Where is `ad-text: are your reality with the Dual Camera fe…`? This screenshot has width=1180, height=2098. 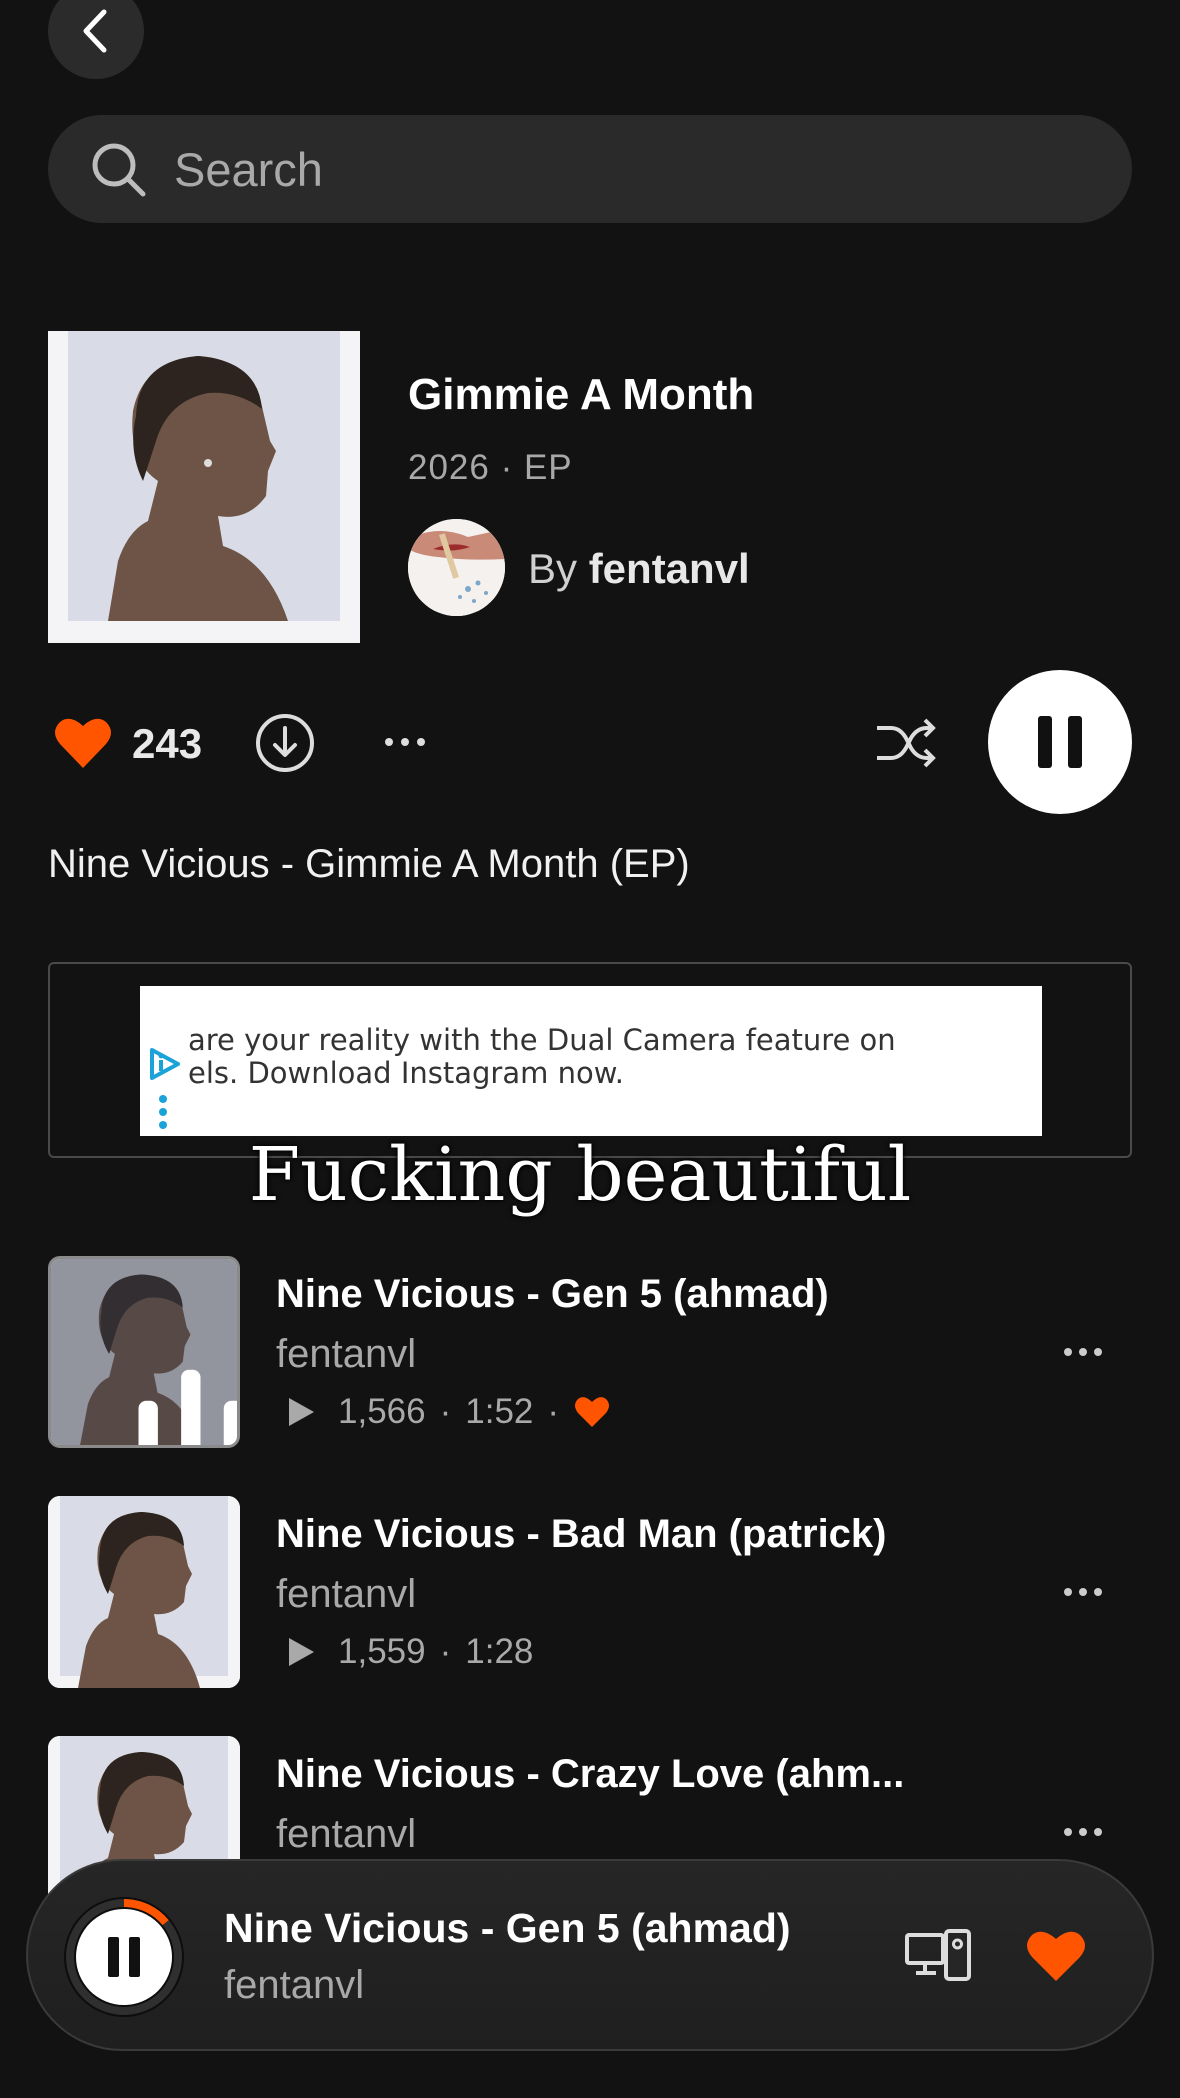
ad-text: are your reality with the Dual Camera fe… is located at coordinates (542, 1057).